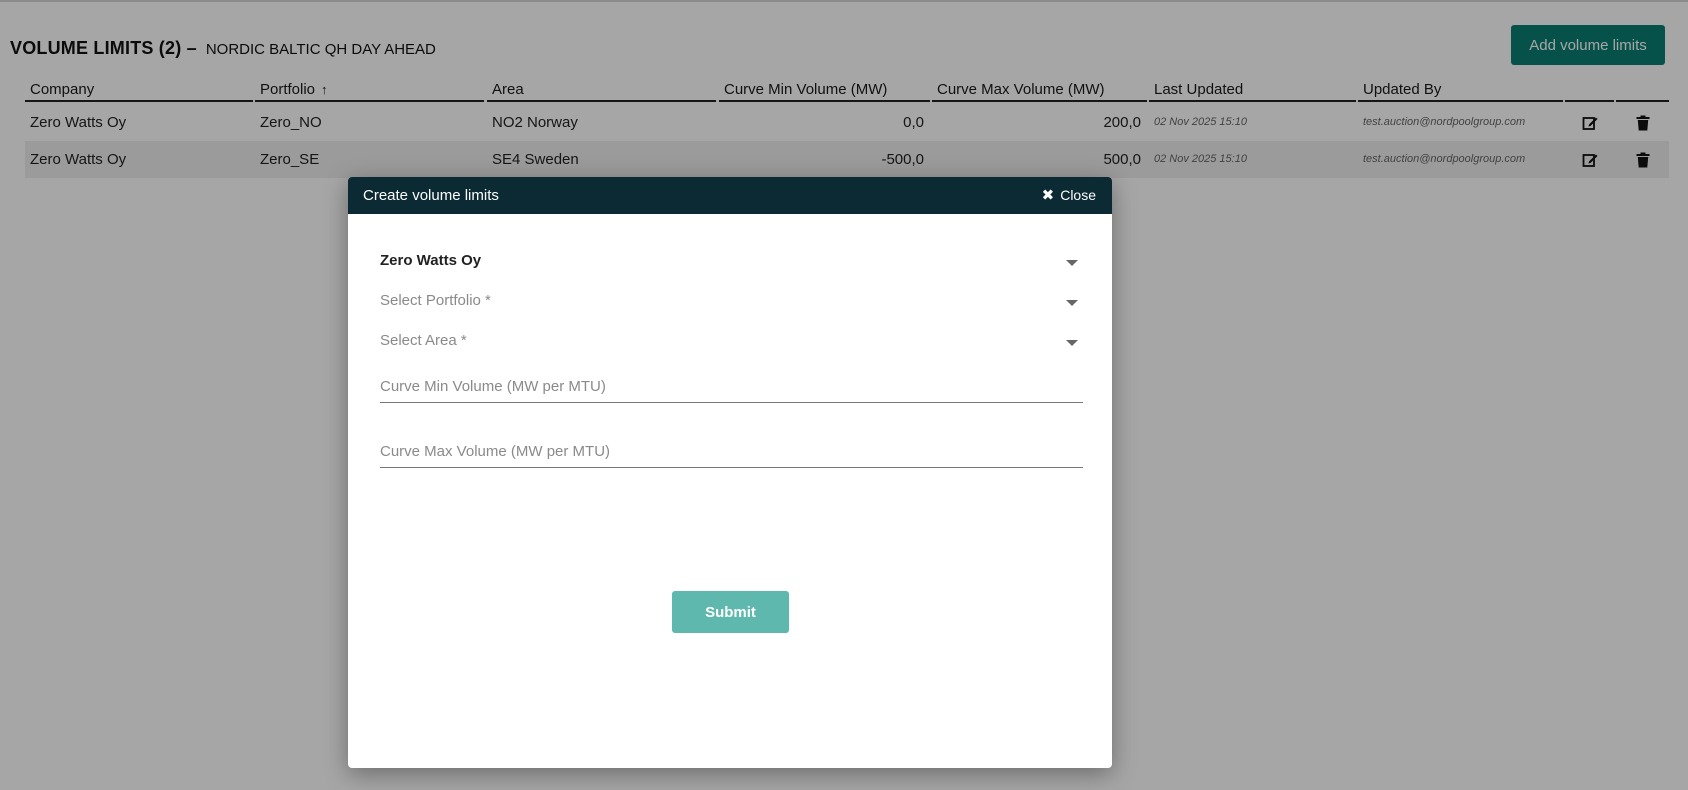 This screenshot has width=1688, height=790. I want to click on area-select-placeholder: Select Area *, so click(423, 340).